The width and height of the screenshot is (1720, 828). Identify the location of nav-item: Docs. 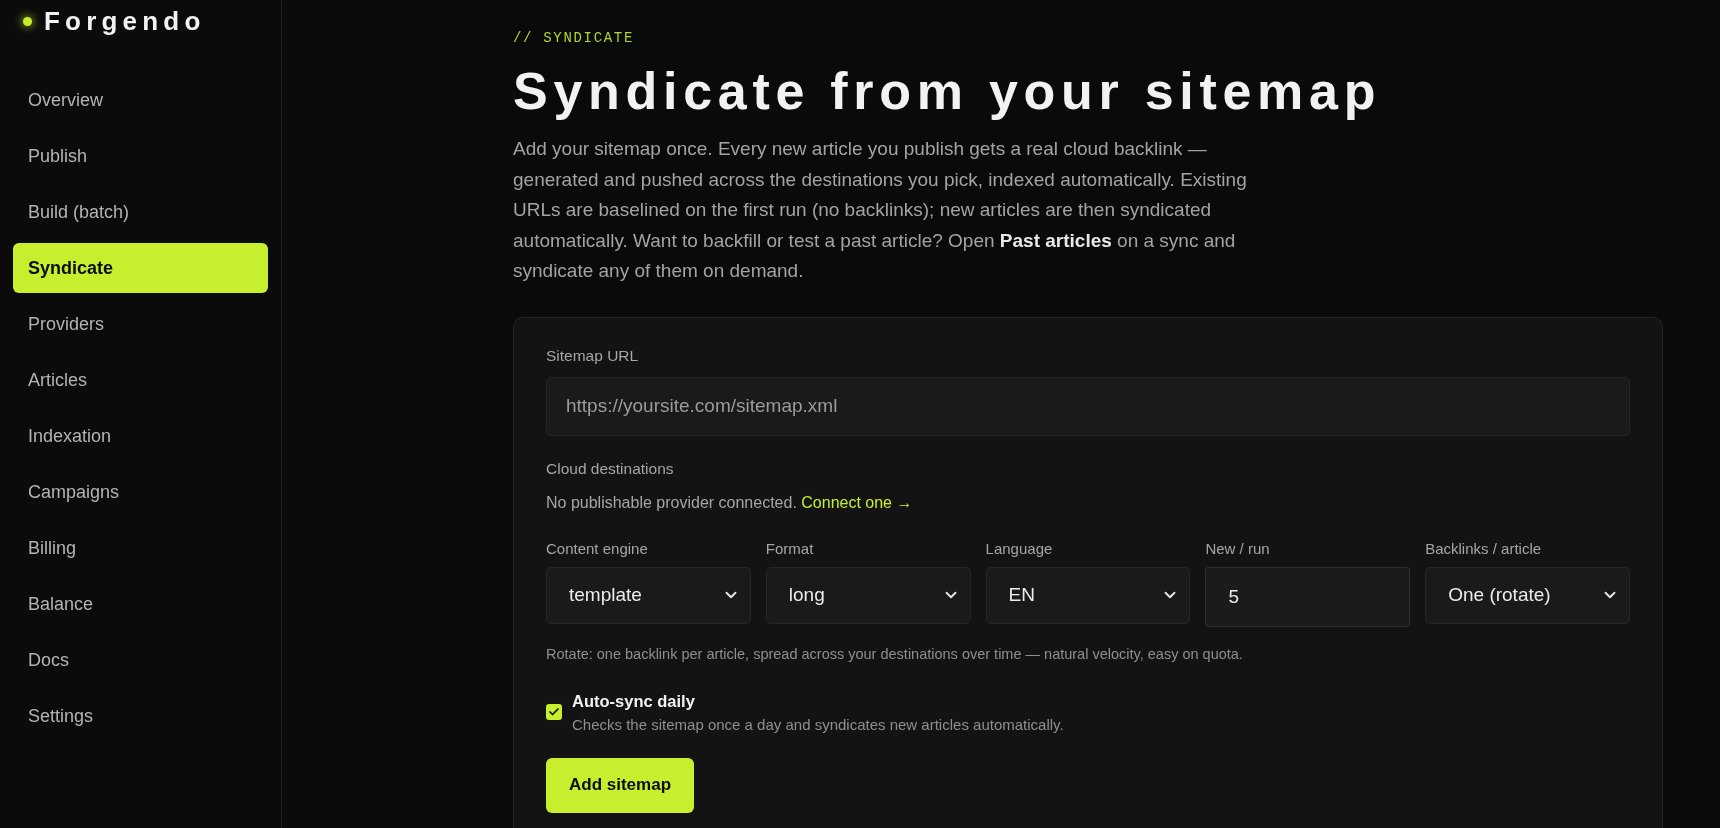
(140, 660).